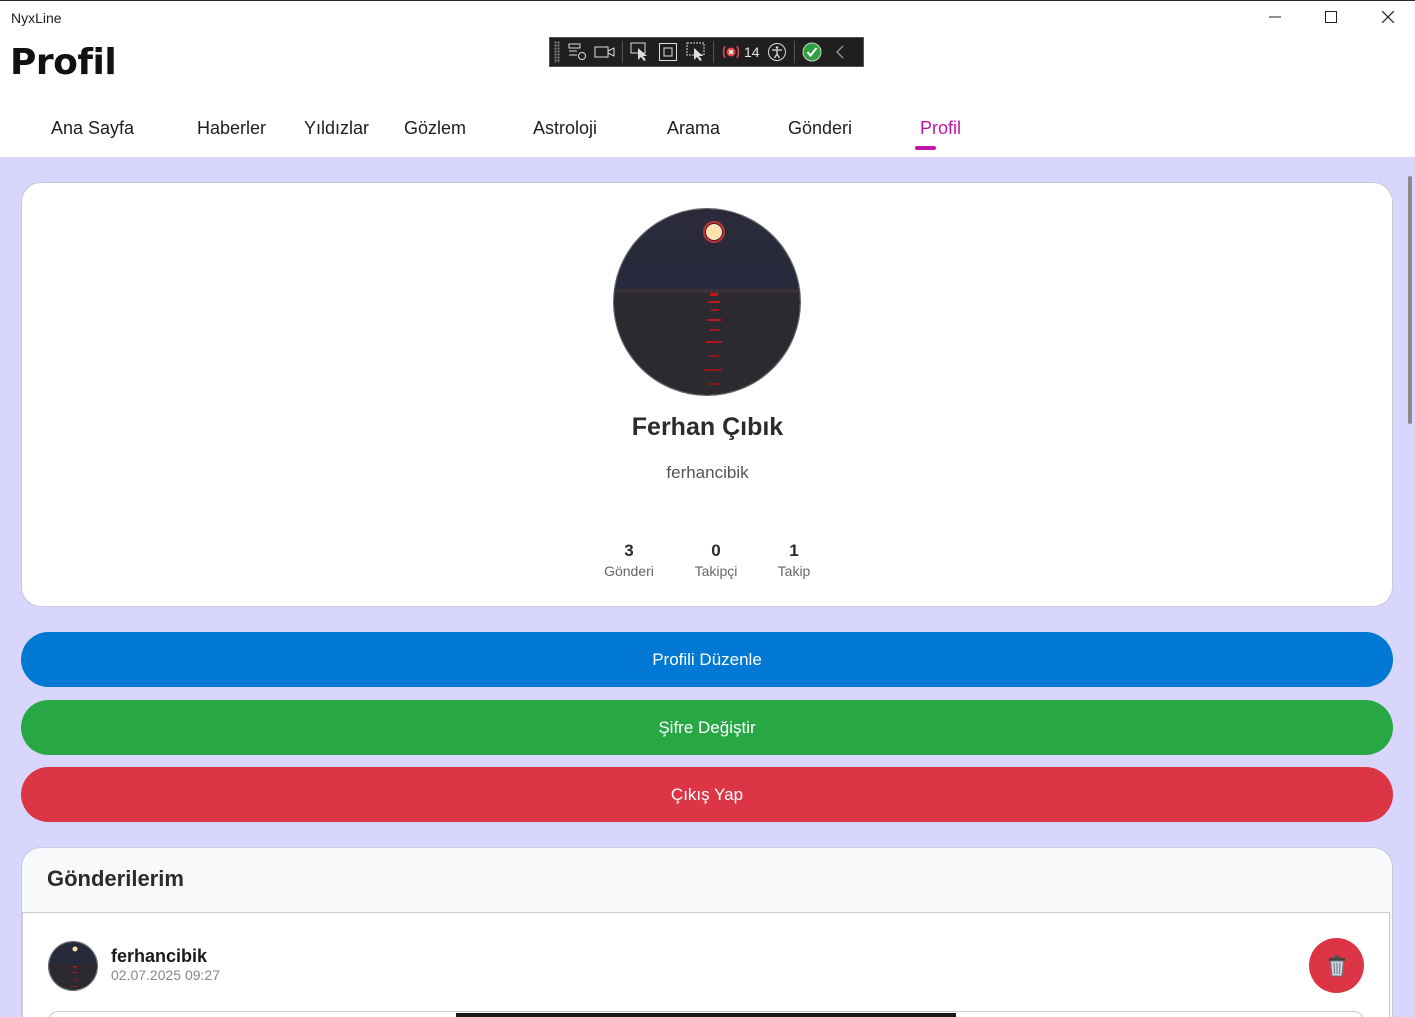 The height and width of the screenshot is (1017, 1415). What do you see at coordinates (693, 128) in the screenshot?
I see `tab-arama: Arama` at bounding box center [693, 128].